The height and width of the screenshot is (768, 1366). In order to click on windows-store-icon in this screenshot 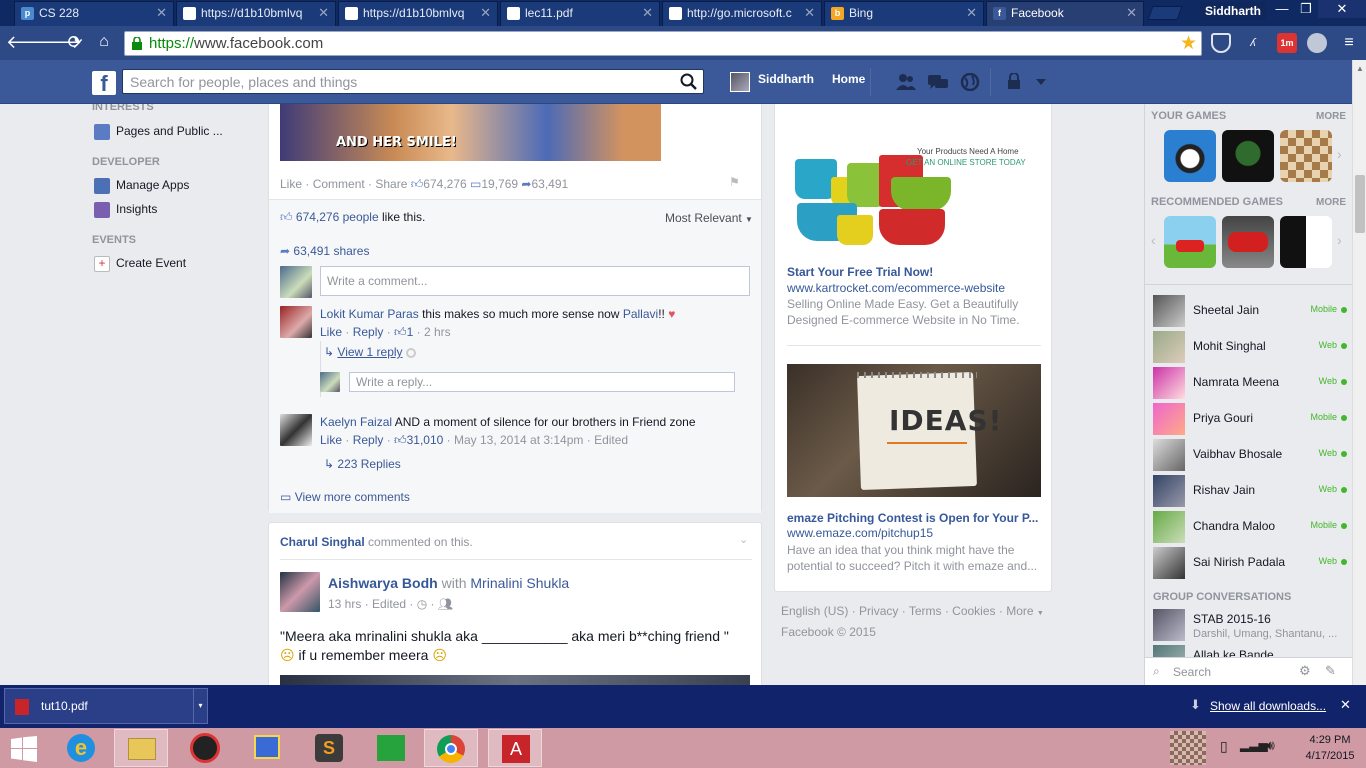, I will do `click(391, 748)`.